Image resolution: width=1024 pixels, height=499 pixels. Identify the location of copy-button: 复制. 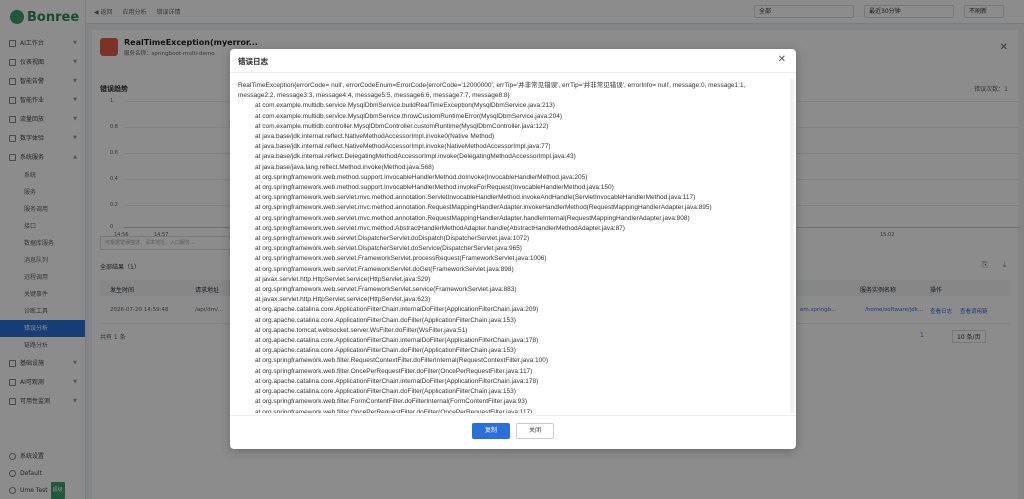
(491, 431).